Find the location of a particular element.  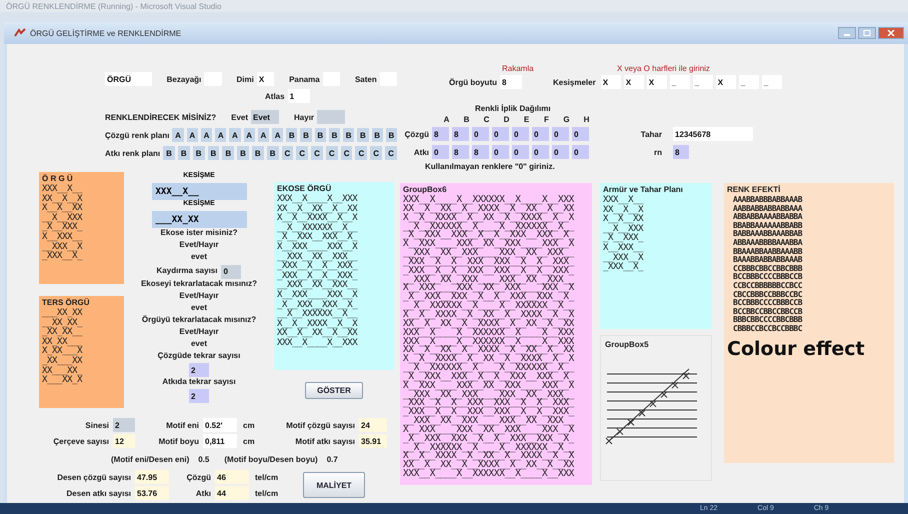

text-field: Evet is located at coordinates (265, 117).